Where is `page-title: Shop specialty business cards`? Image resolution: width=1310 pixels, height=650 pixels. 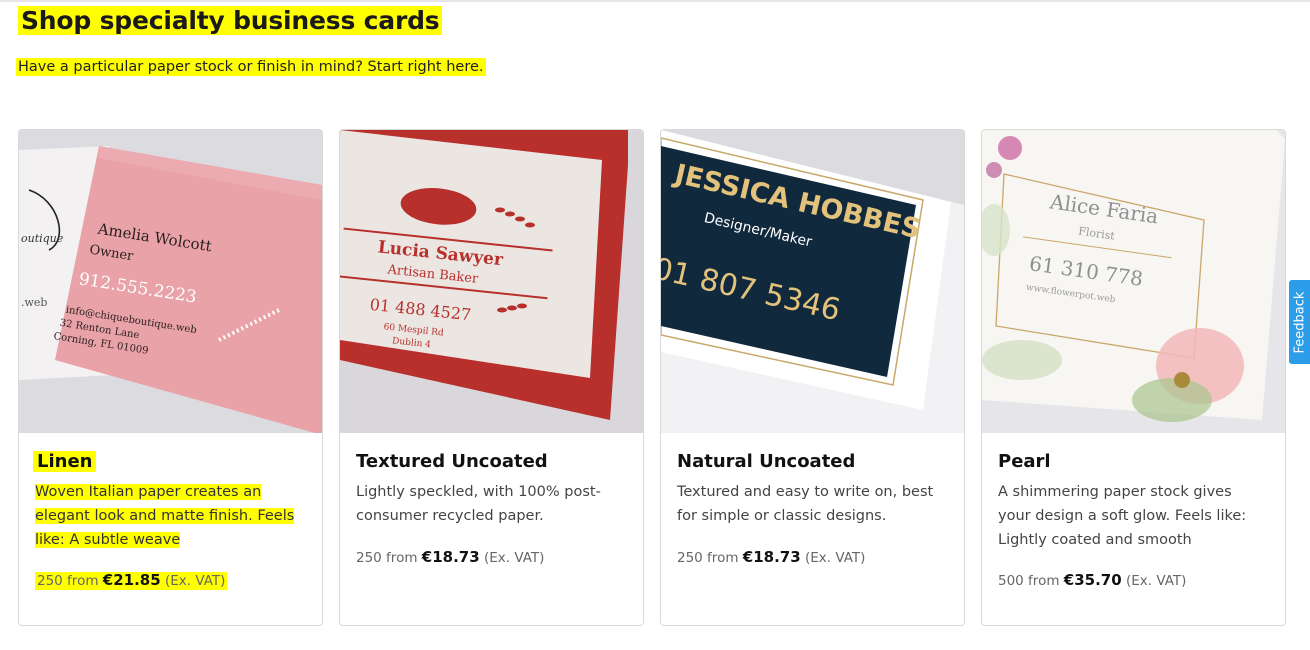
page-title: Shop specialty business cards is located at coordinates (230, 20).